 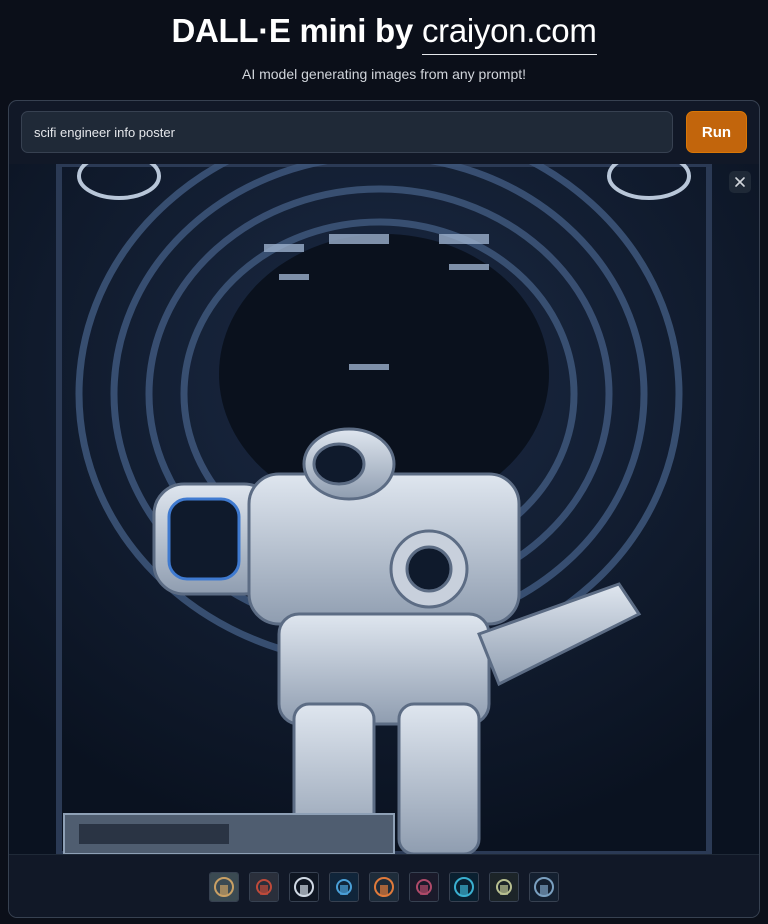 I want to click on prompt-input, so click(x=347, y=132).